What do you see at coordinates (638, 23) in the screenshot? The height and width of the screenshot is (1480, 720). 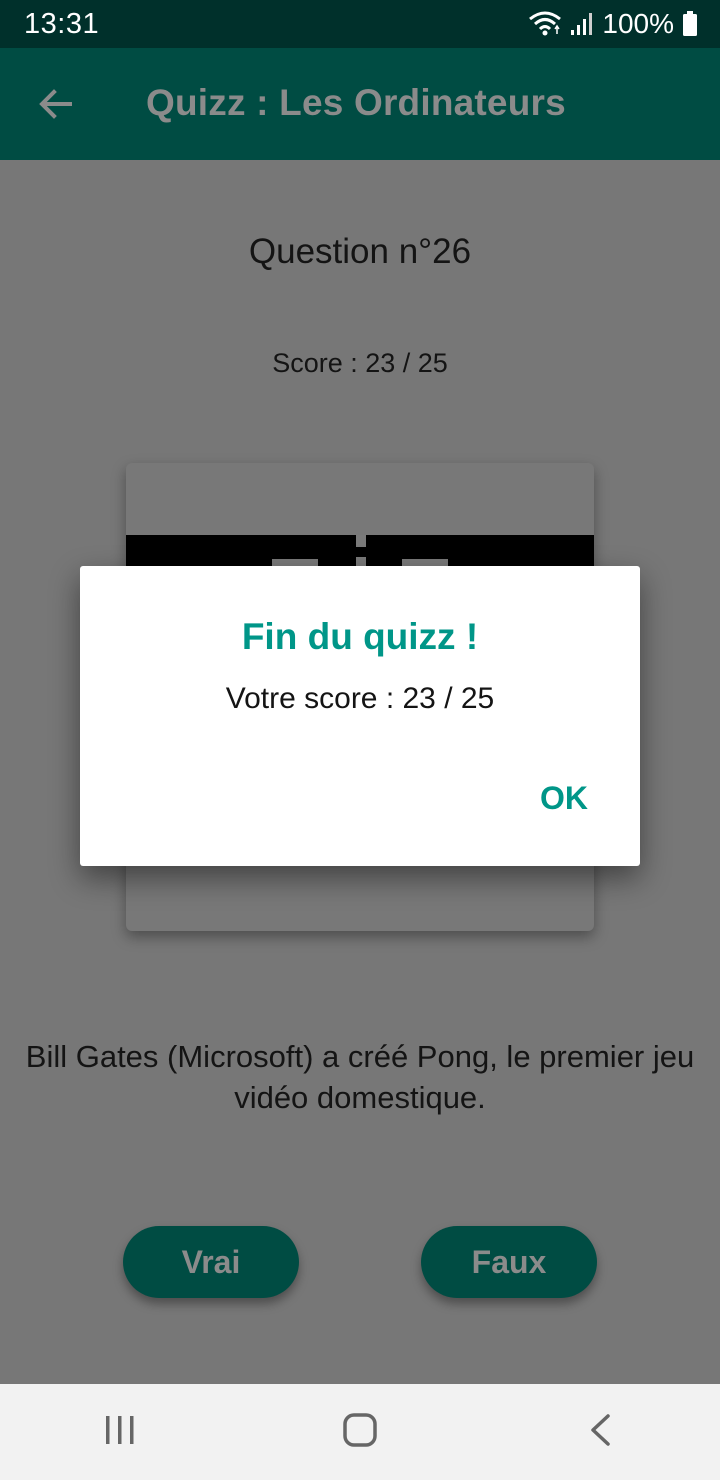 I see `battery-percent: 100%` at bounding box center [638, 23].